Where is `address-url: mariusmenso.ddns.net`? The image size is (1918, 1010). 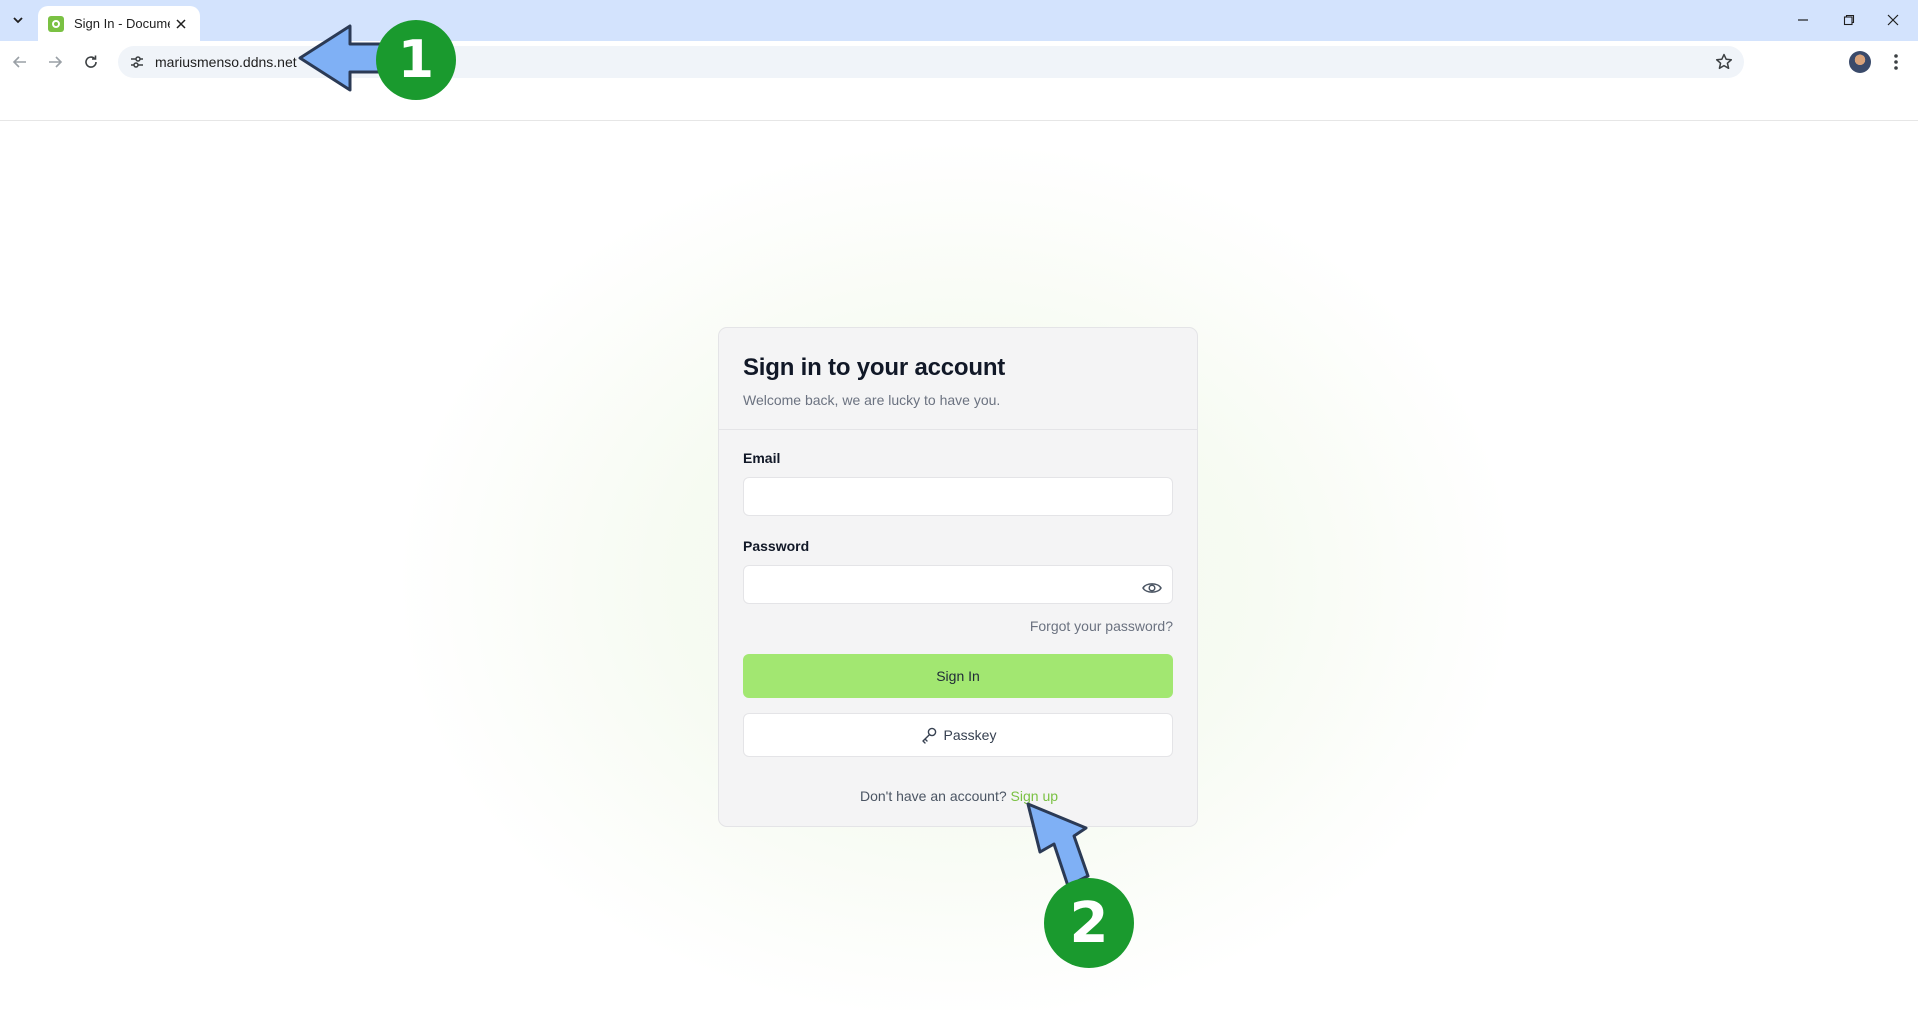 address-url: mariusmenso.ddns.net is located at coordinates (226, 62).